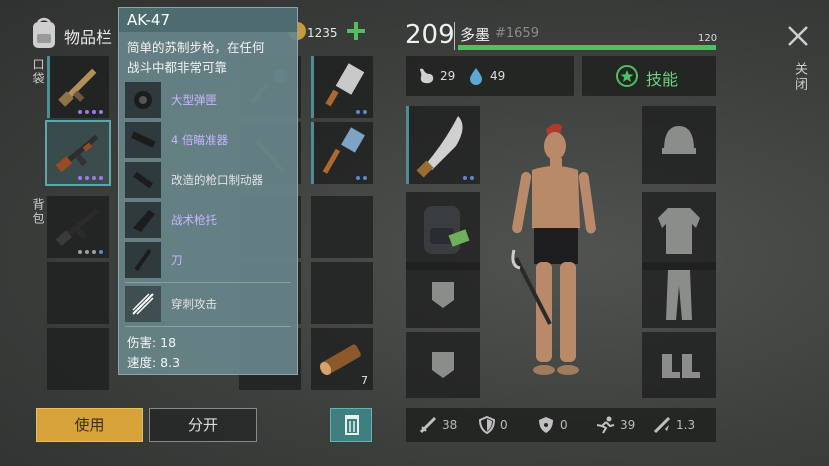 This screenshot has width=829, height=466. I want to click on equip-slot-torso, so click(679, 231).